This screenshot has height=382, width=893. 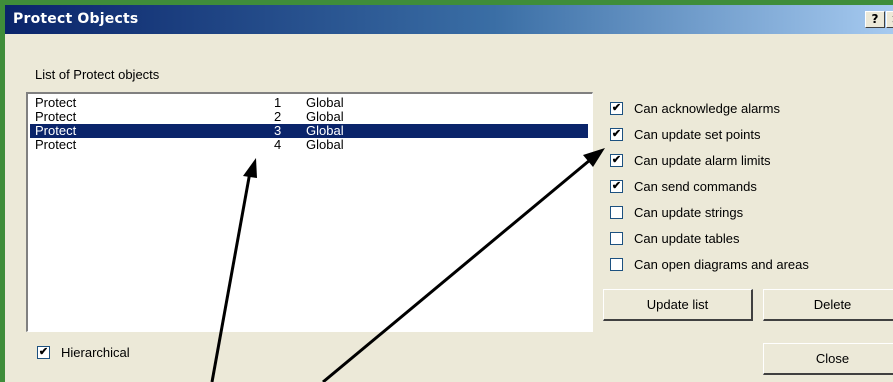 What do you see at coordinates (875, 19) in the screenshot?
I see `help-button: ?` at bounding box center [875, 19].